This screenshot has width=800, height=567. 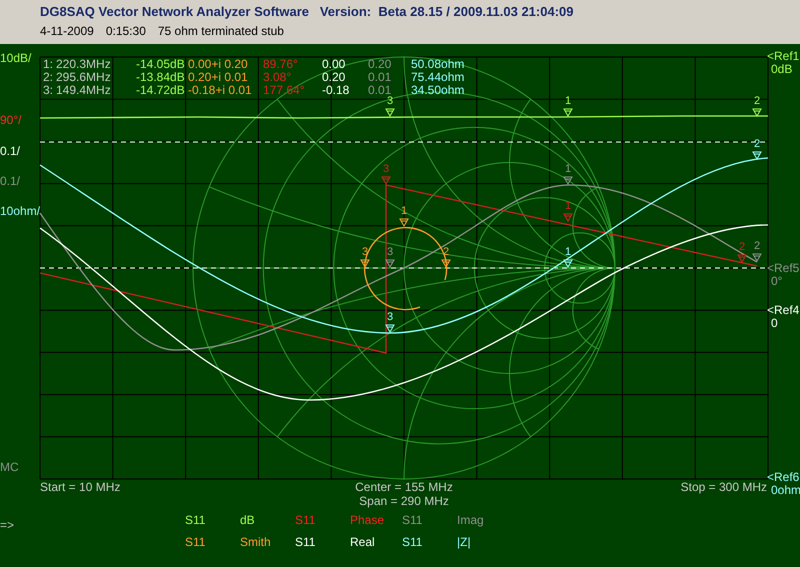 What do you see at coordinates (83, 64) in the screenshot?
I see `marker-frequency: 220.3MHz` at bounding box center [83, 64].